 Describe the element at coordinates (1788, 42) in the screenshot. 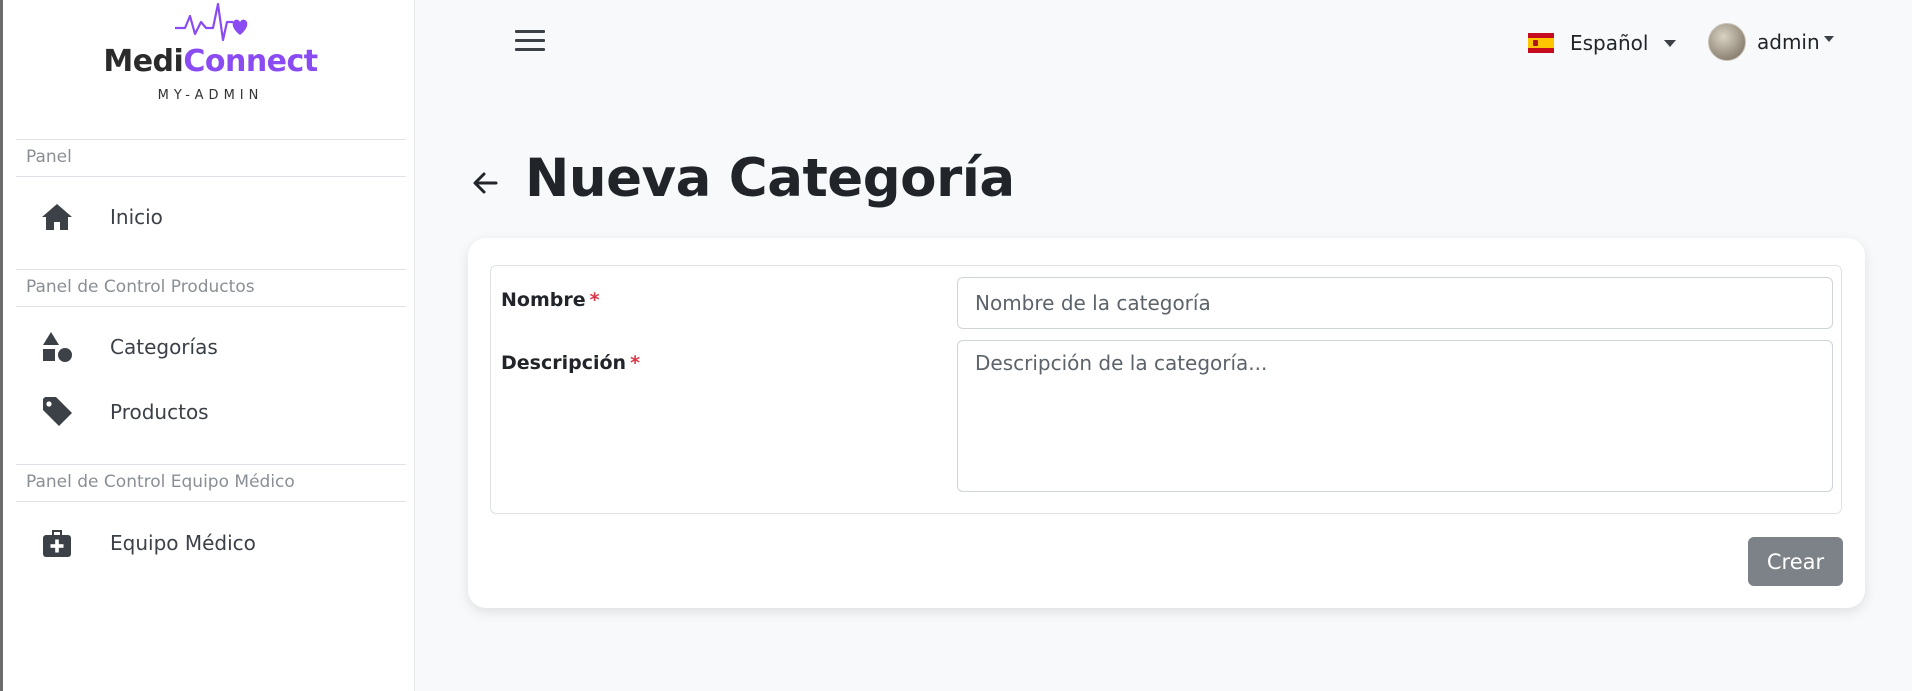

I see `username-label: admin` at that location.